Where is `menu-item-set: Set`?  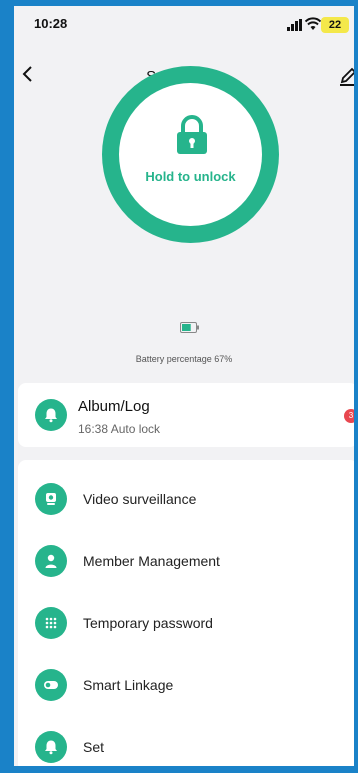
menu-item-set: Set is located at coordinates (186, 741).